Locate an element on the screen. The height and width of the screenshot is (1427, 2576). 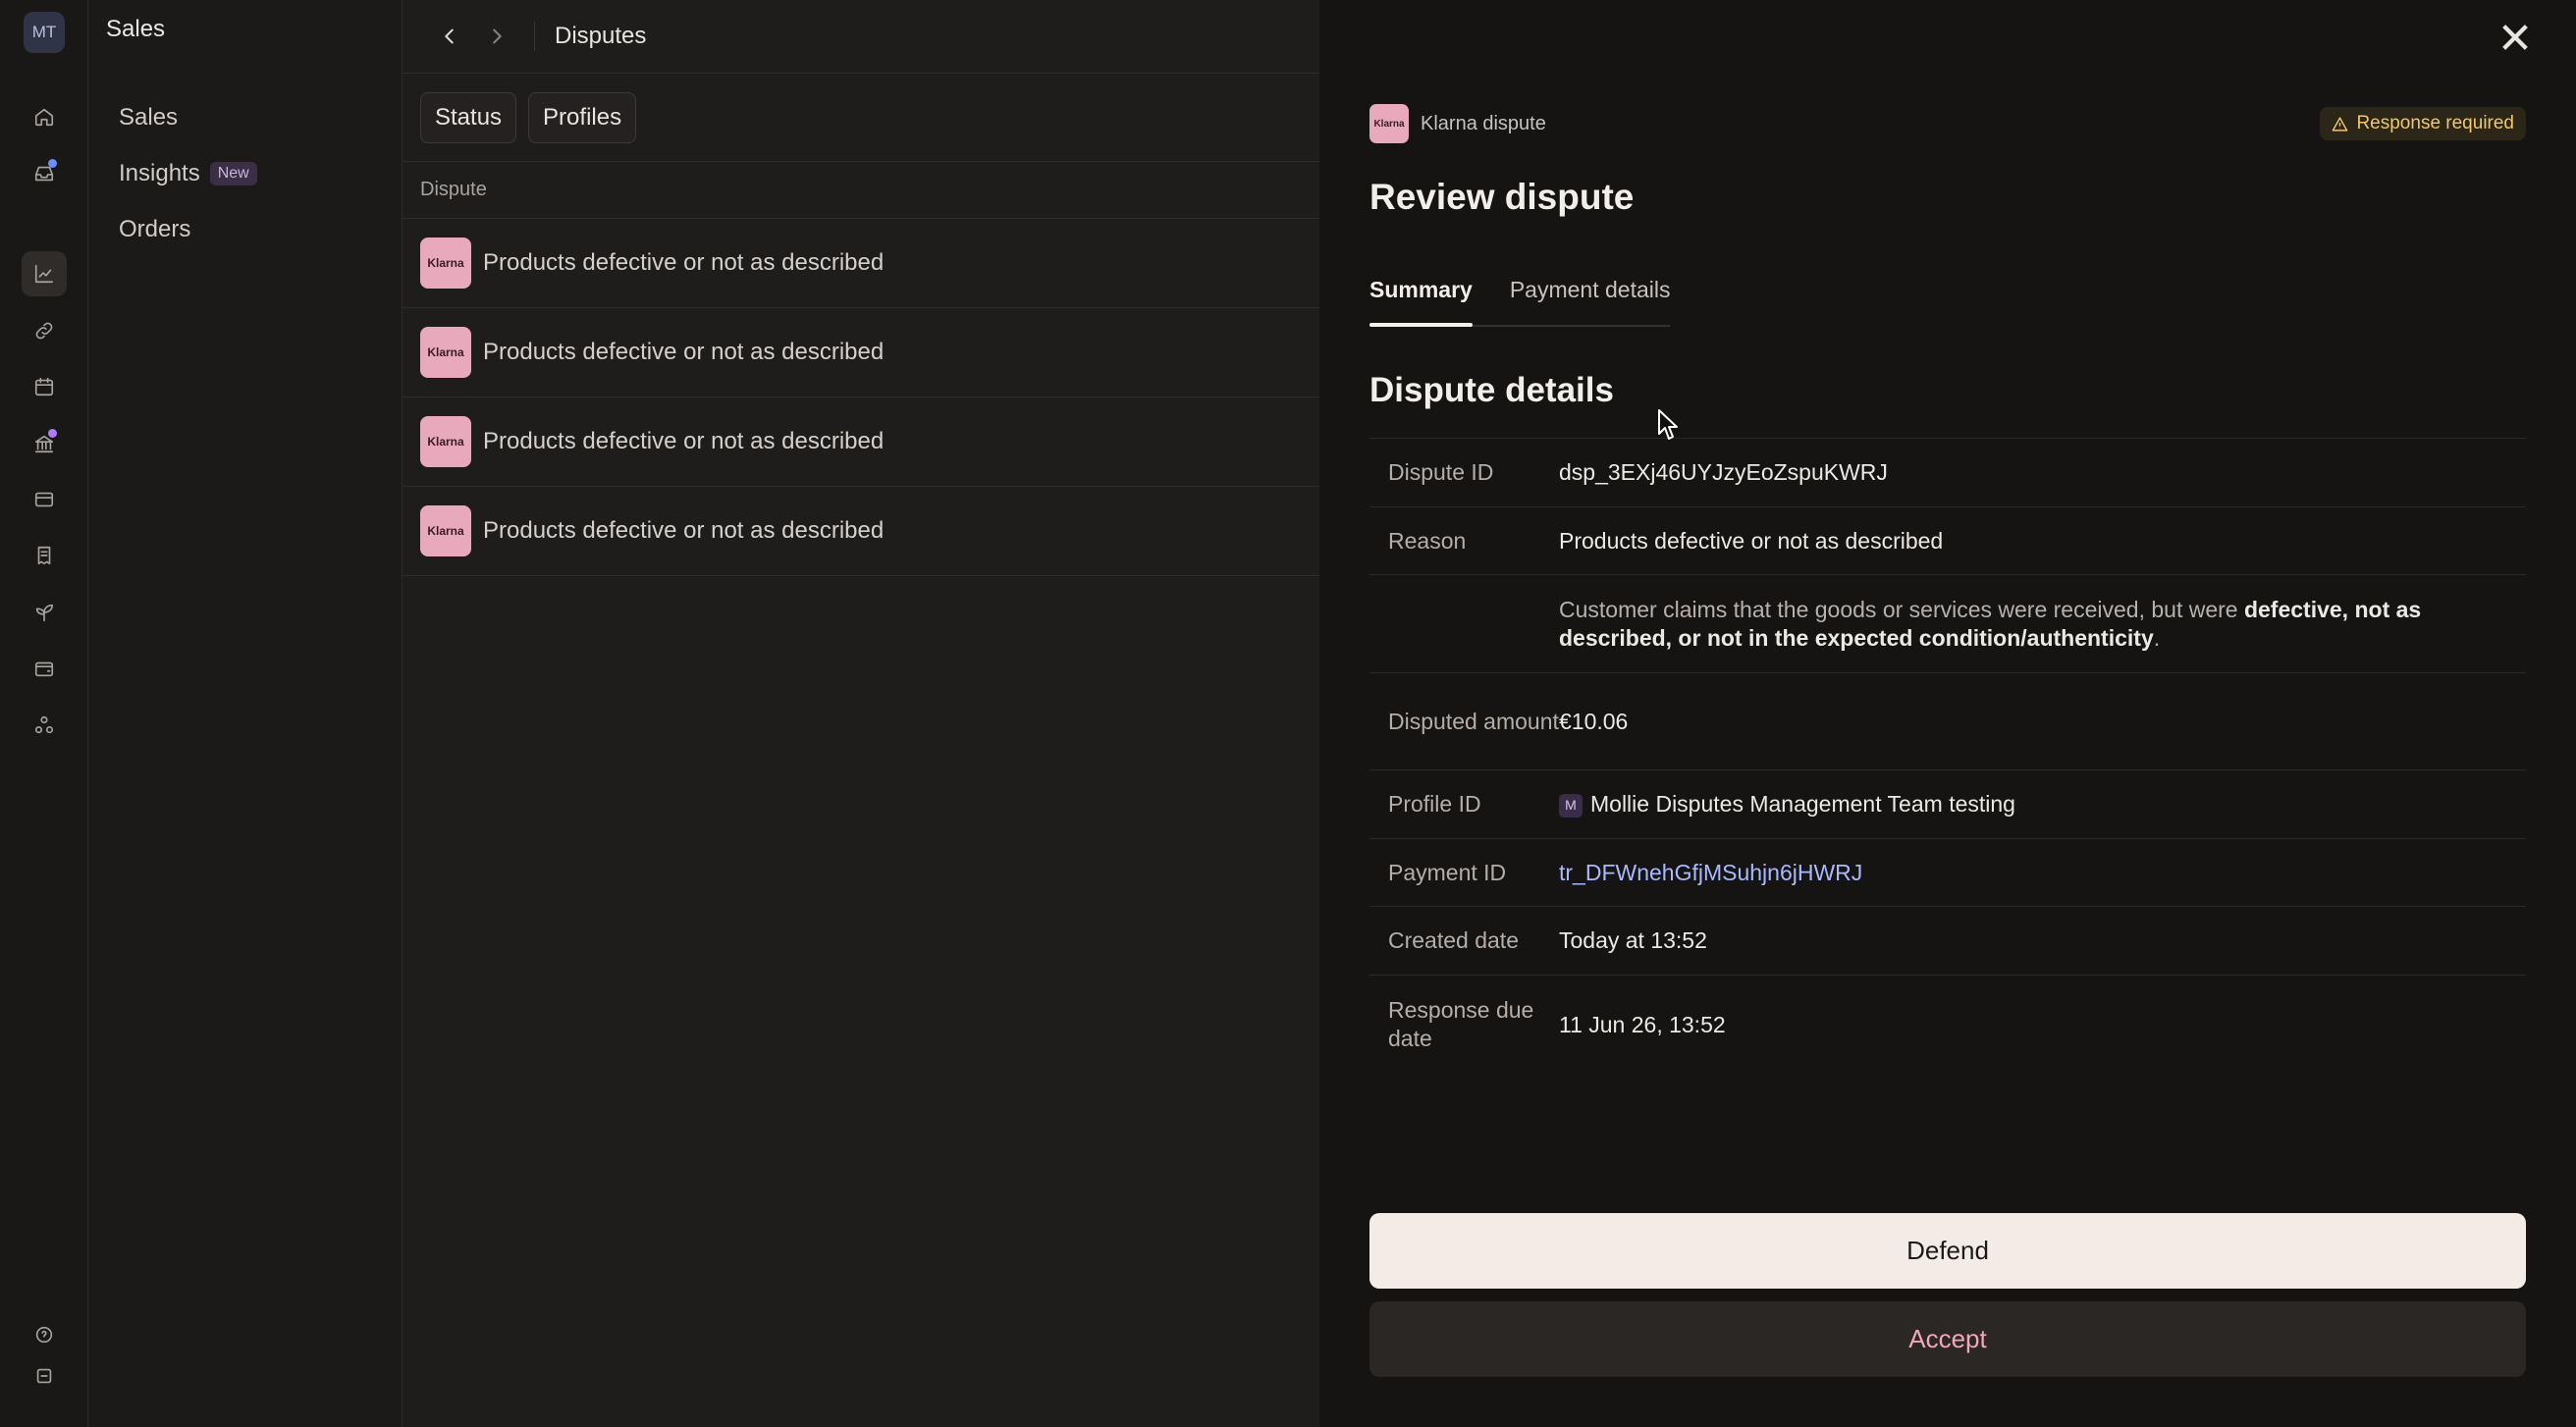
provider-label: Klarna dispute is located at coordinates (1483, 123).